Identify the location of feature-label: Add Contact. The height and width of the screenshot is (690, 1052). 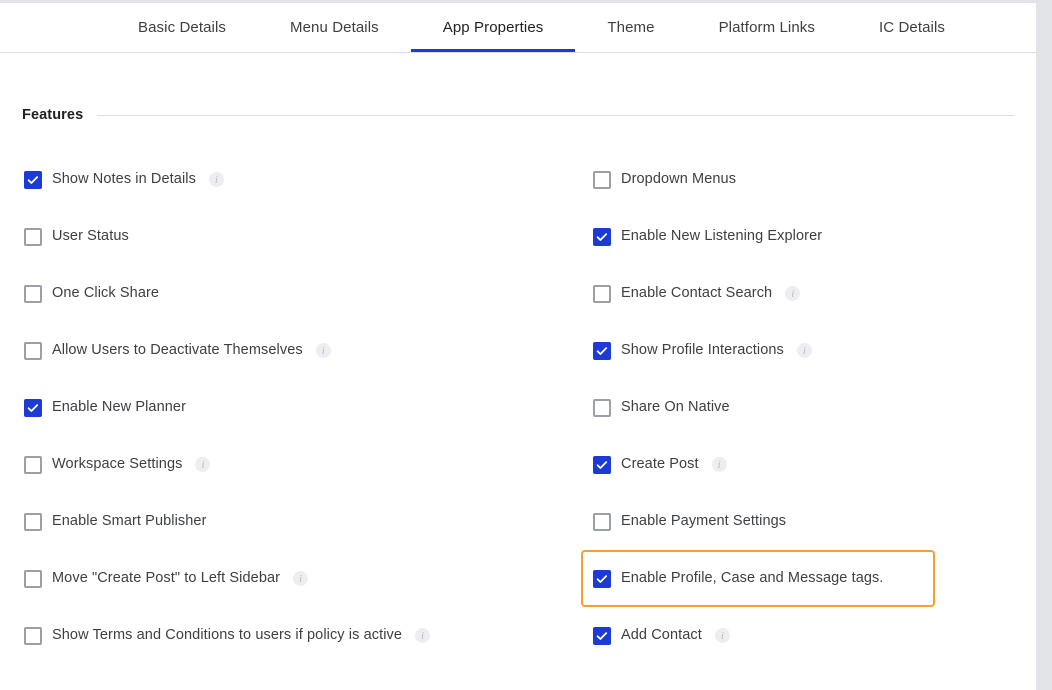
(661, 635).